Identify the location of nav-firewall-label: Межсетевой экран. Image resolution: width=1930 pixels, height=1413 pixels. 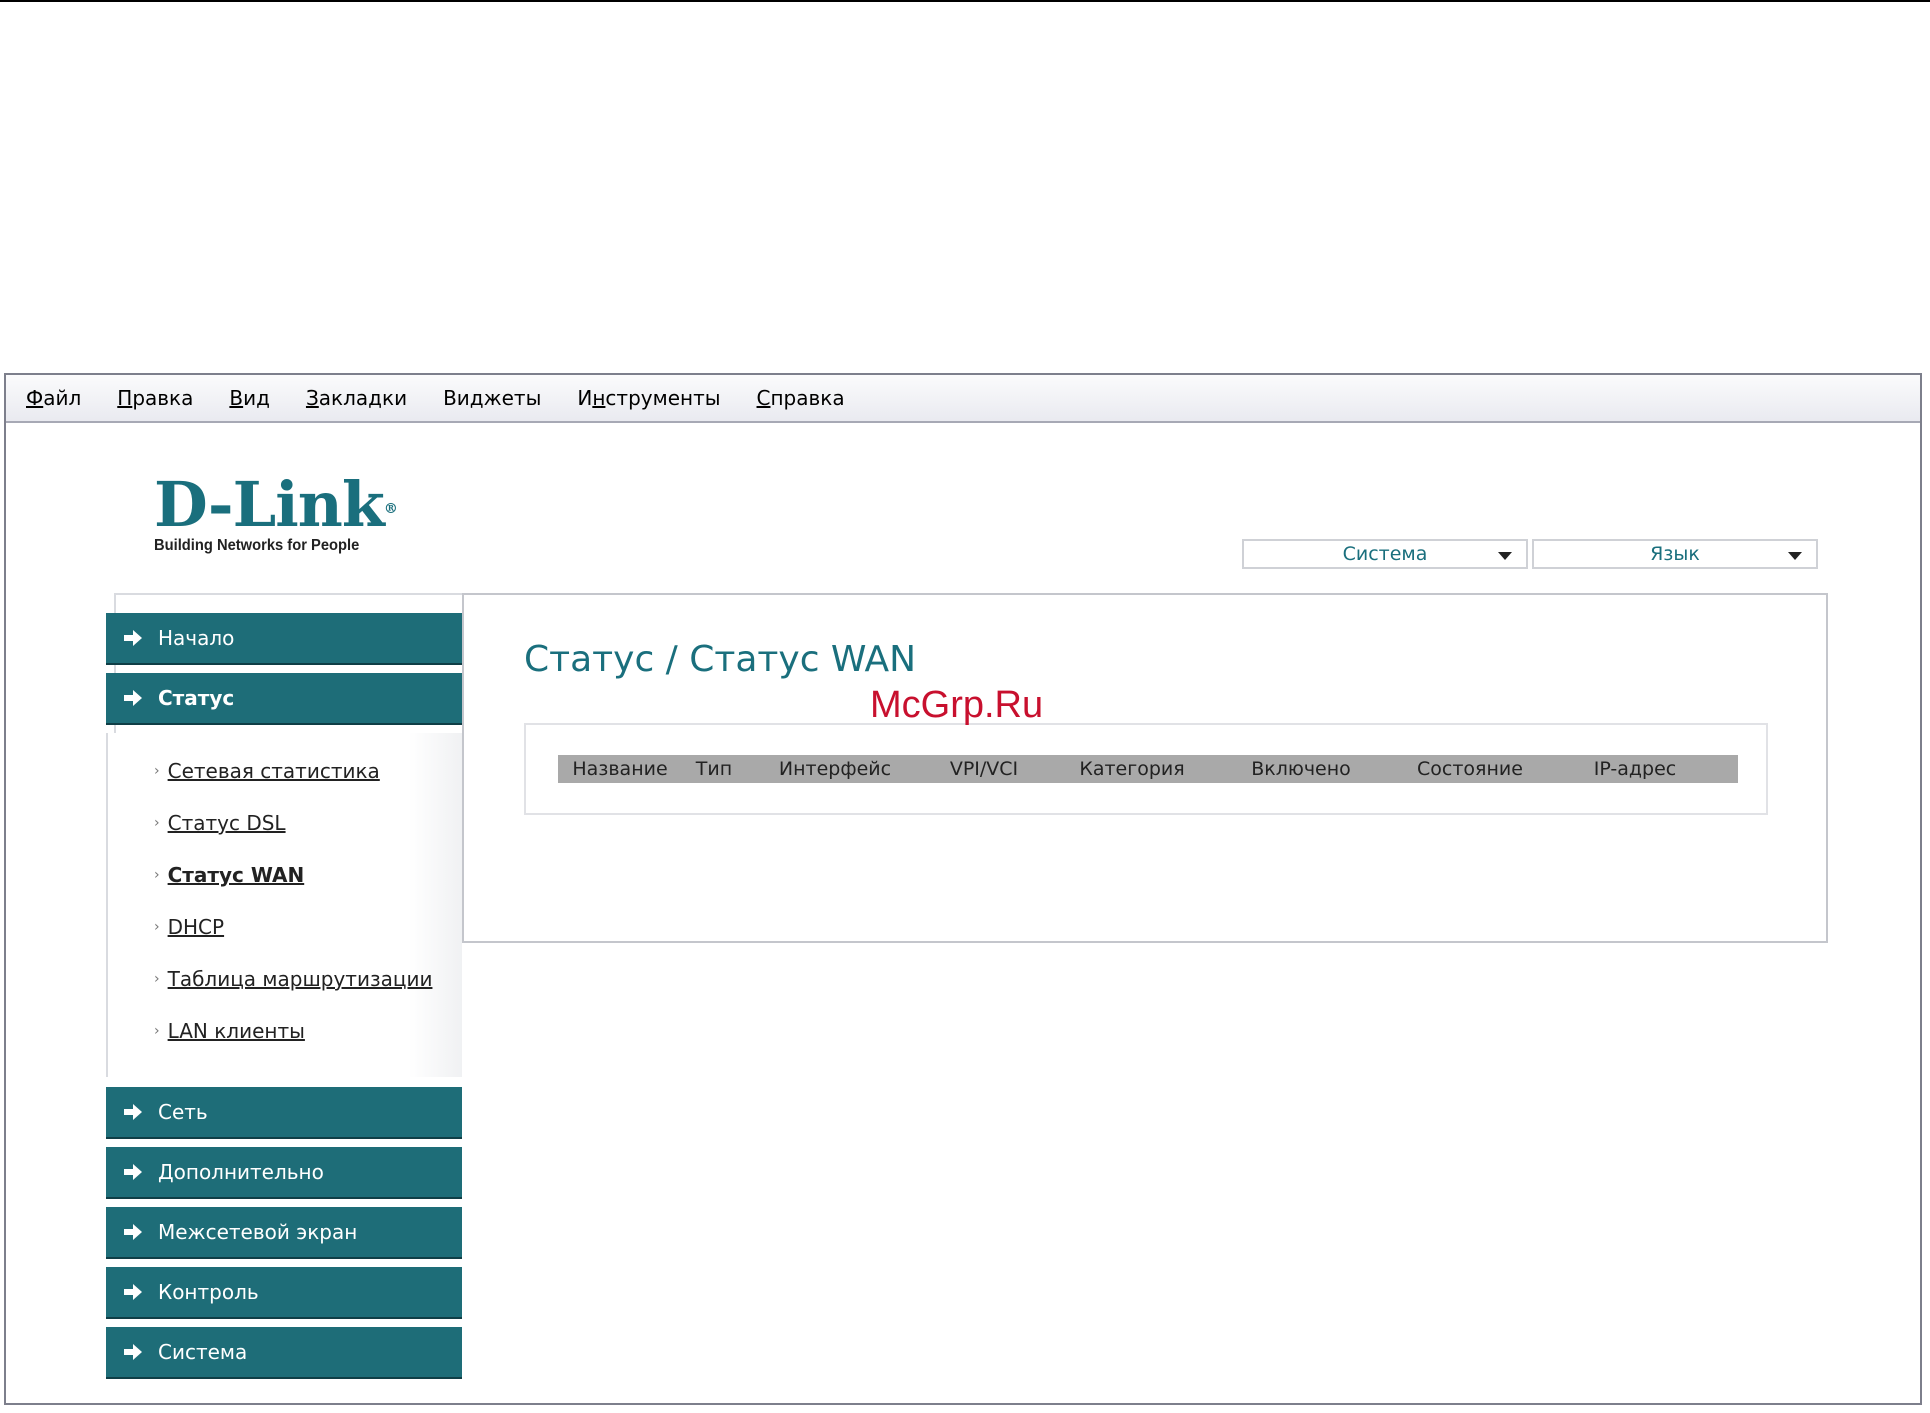
(258, 1232).